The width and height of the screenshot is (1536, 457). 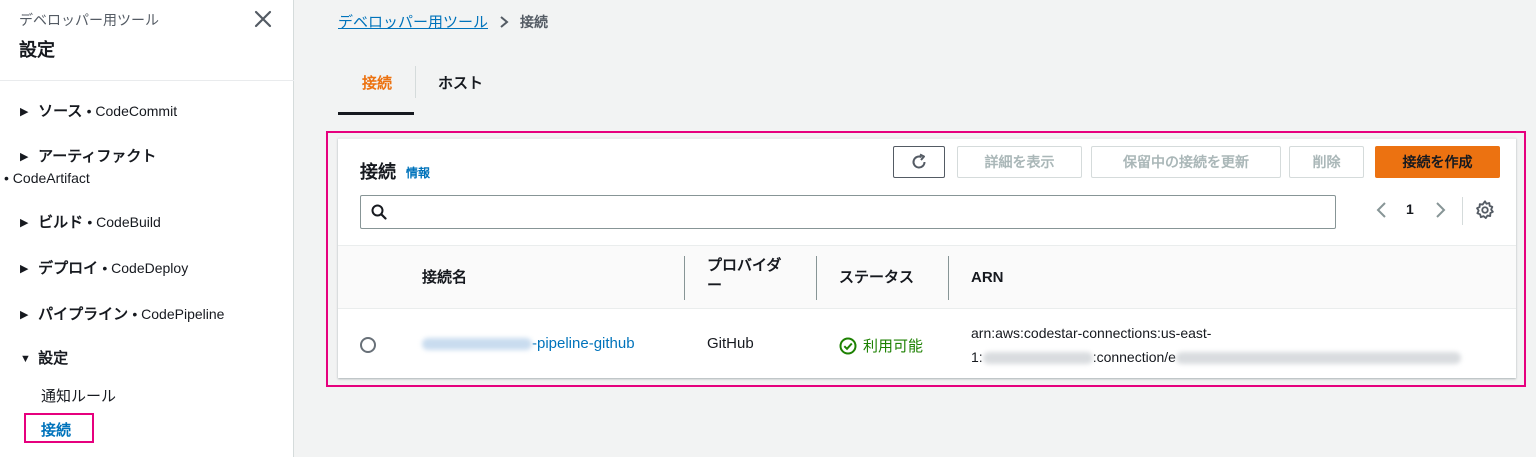 What do you see at coordinates (918, 90) in the screenshot?
I see `tab-bar: 接続 ホスト` at bounding box center [918, 90].